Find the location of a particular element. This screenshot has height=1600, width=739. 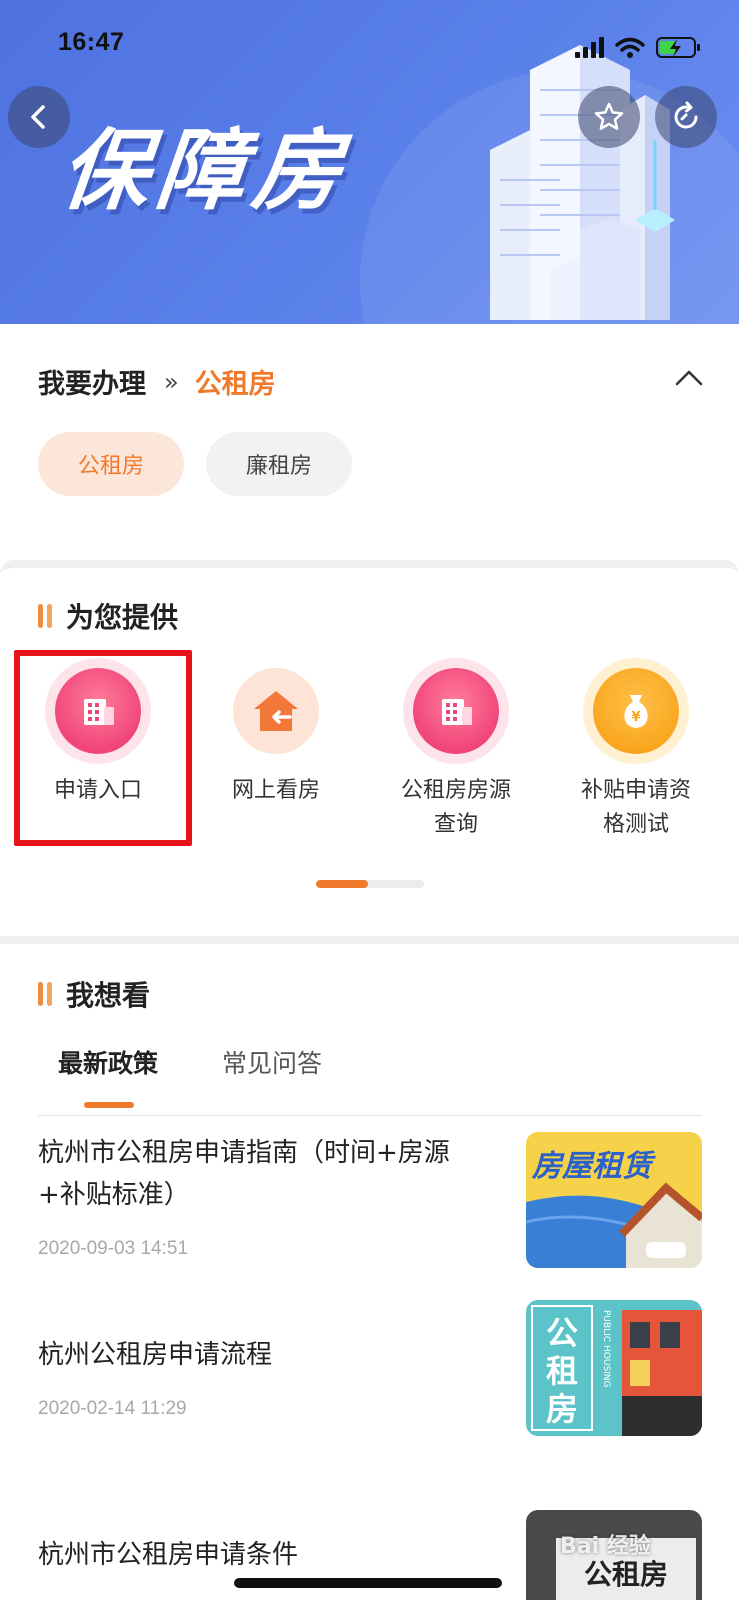

news-heading: 我想看 is located at coordinates (94, 994).